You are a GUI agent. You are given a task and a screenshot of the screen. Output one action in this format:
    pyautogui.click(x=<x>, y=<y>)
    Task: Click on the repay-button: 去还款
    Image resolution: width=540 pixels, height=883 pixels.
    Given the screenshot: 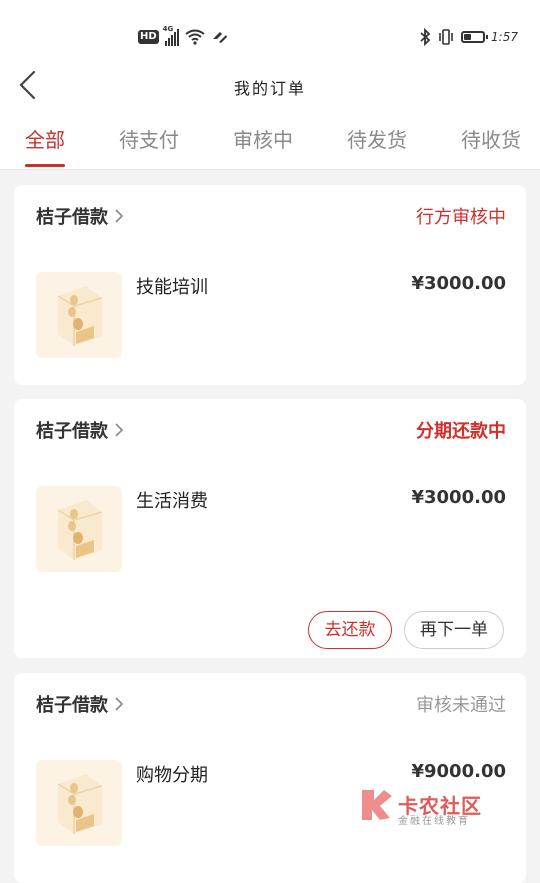 What is the action you would take?
    pyautogui.click(x=350, y=630)
    